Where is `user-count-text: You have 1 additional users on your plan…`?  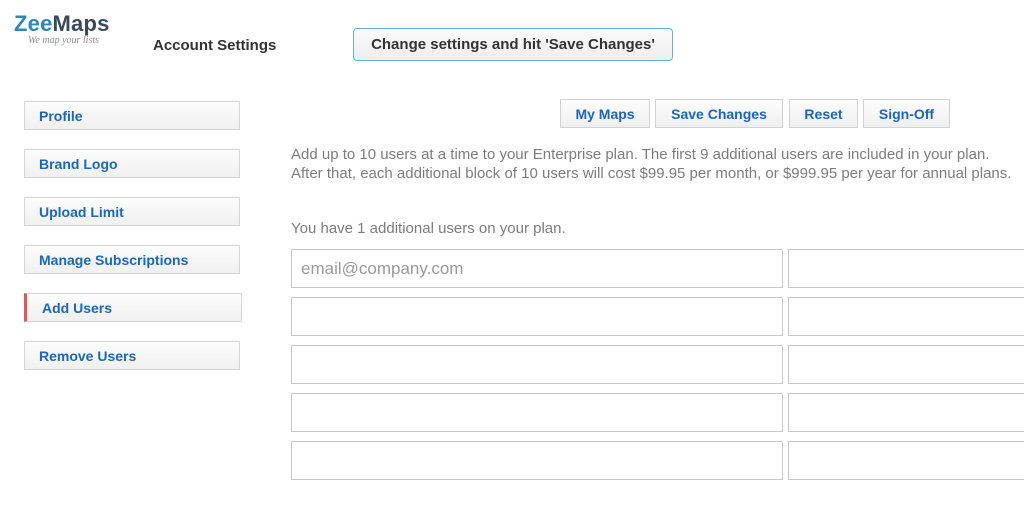
user-count-text: You have 1 additional users on your plan… is located at coordinates (428, 228).